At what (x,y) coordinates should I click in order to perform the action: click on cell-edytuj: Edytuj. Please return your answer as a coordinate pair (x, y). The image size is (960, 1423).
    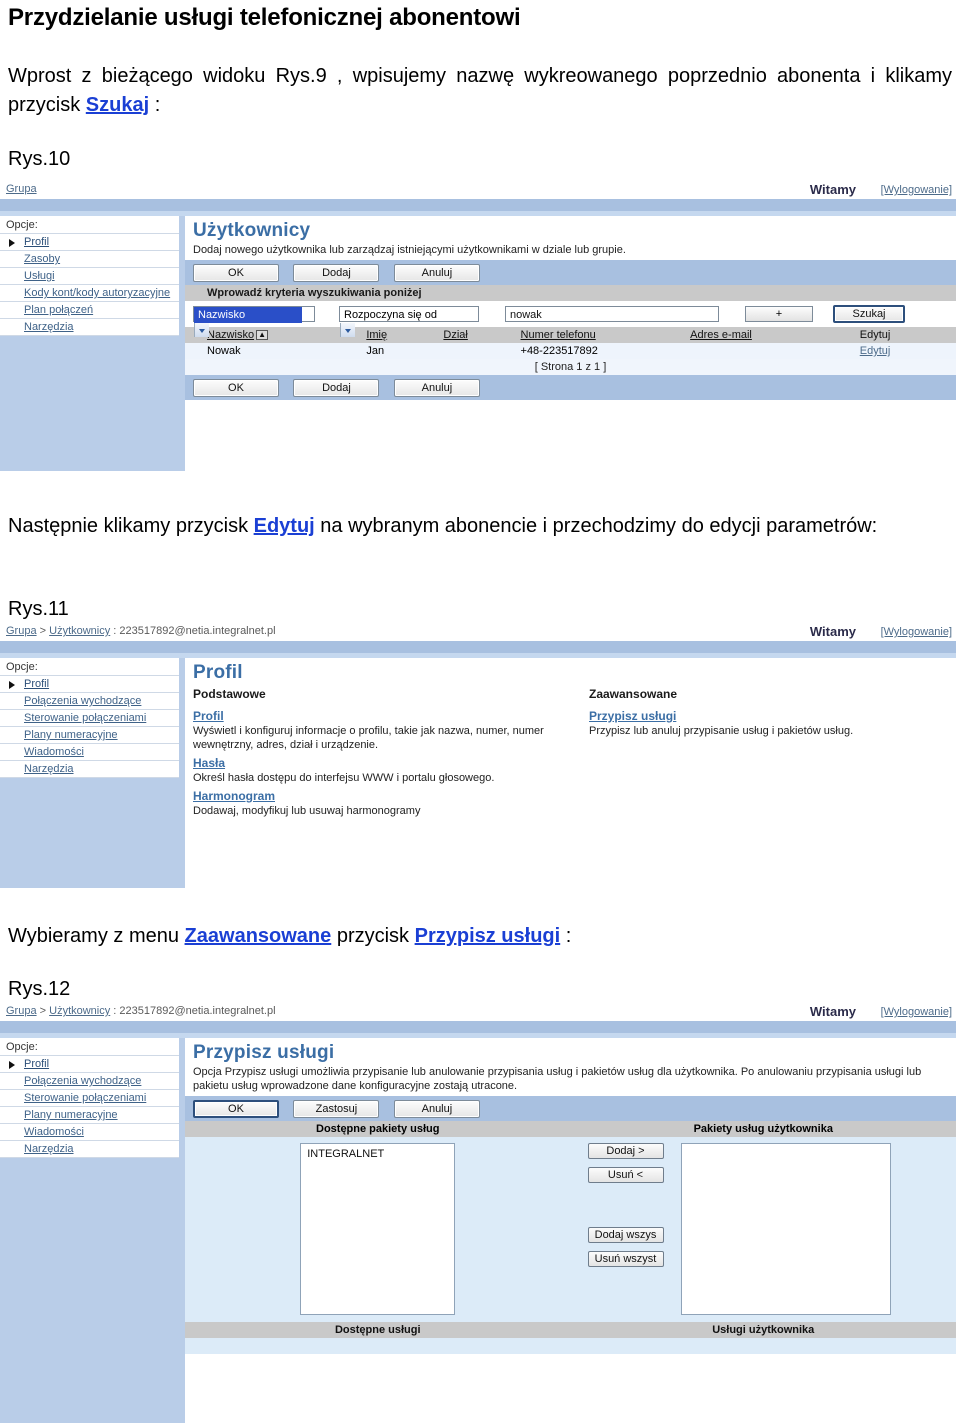
    Looking at the image, I should click on (905, 351).